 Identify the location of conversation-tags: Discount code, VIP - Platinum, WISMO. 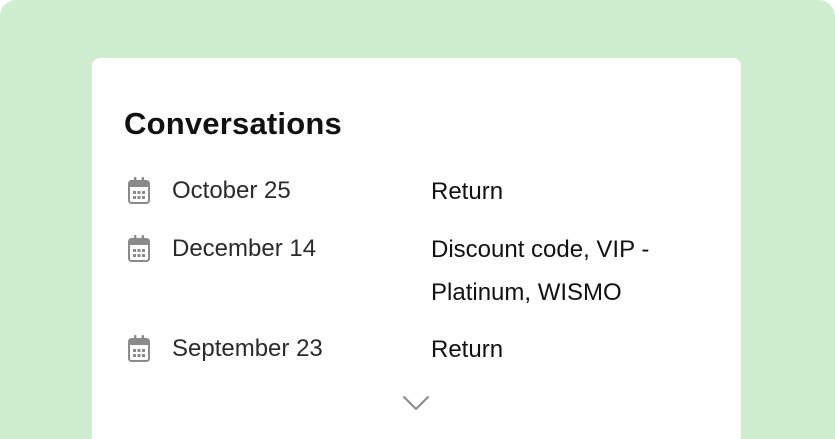
(540, 271).